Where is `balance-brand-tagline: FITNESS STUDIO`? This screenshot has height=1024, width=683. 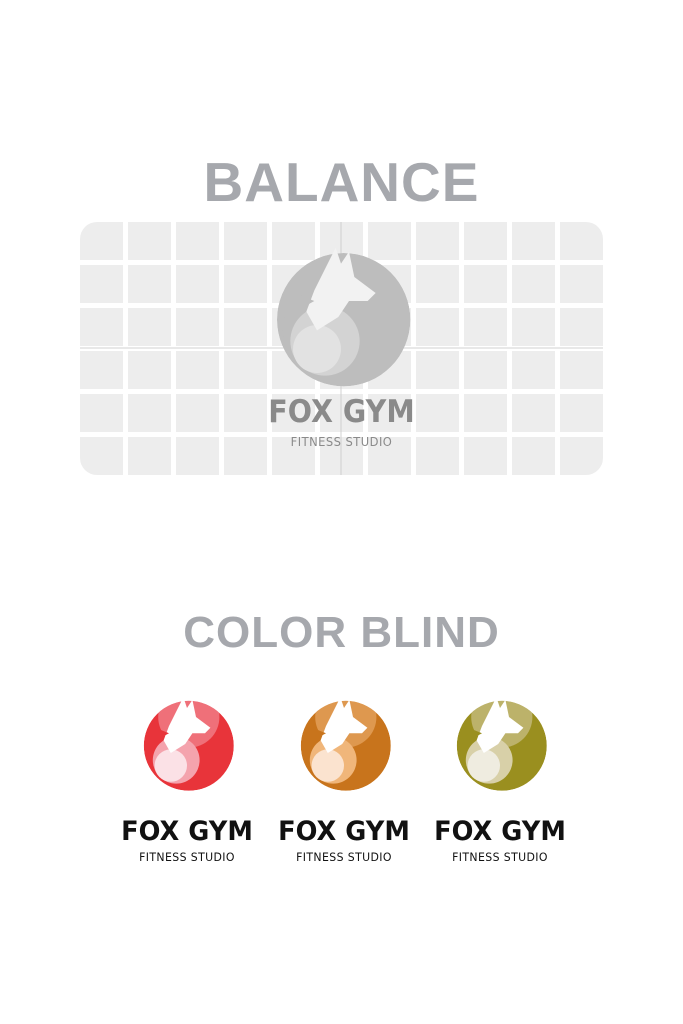
balance-brand-tagline: FITNESS STUDIO is located at coordinates (341, 441).